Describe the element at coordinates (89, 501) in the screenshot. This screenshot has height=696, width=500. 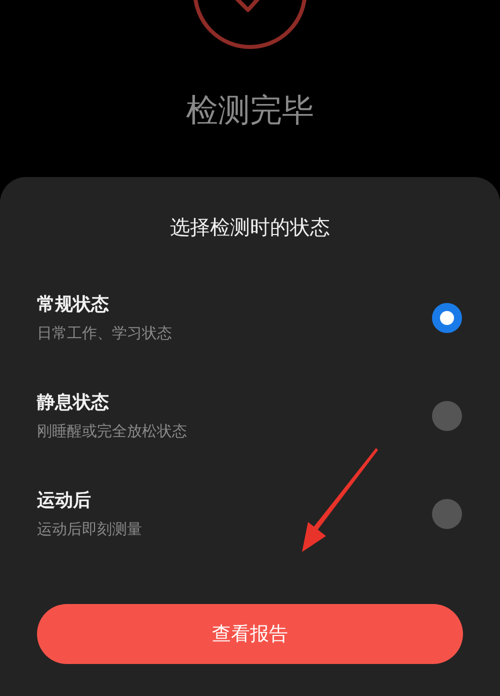
I see `option-label: 运动后` at that location.